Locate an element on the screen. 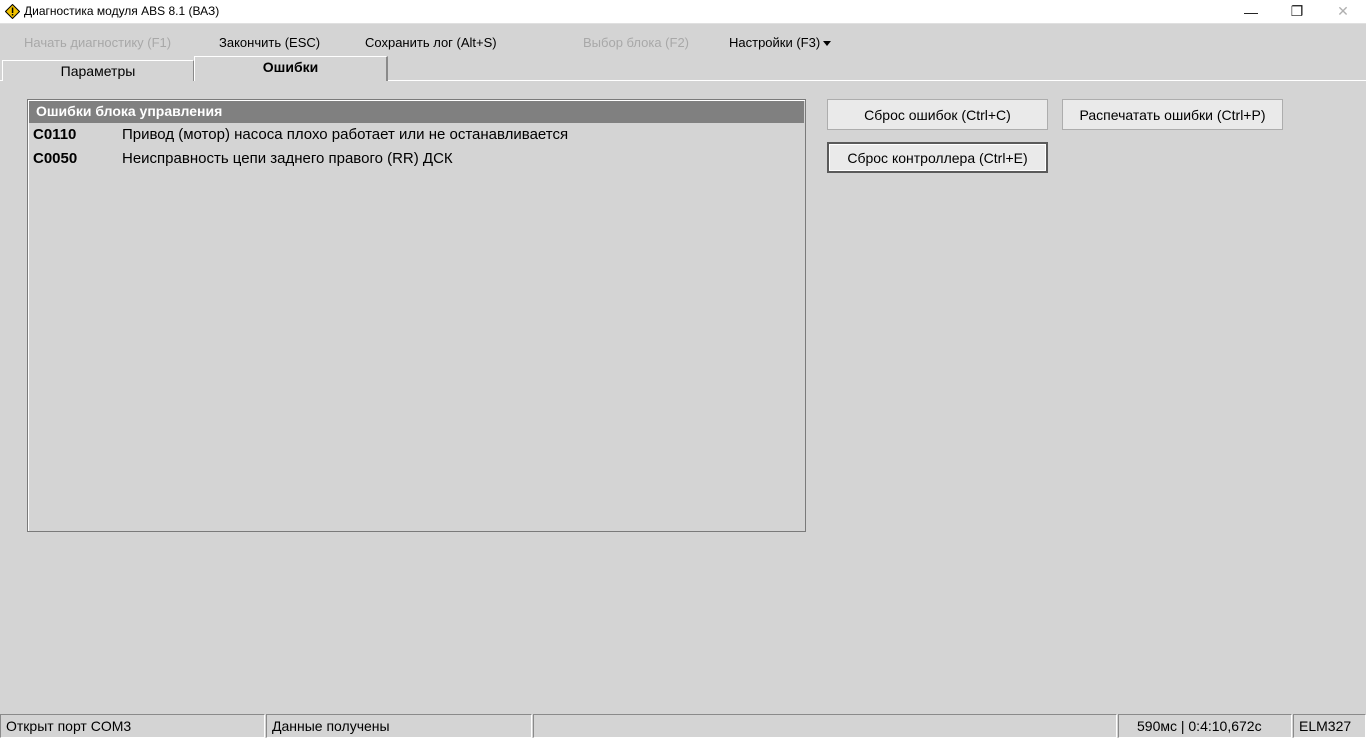  reset-errors-label: Сброс ошибок (Ctrl+C) is located at coordinates (937, 114).